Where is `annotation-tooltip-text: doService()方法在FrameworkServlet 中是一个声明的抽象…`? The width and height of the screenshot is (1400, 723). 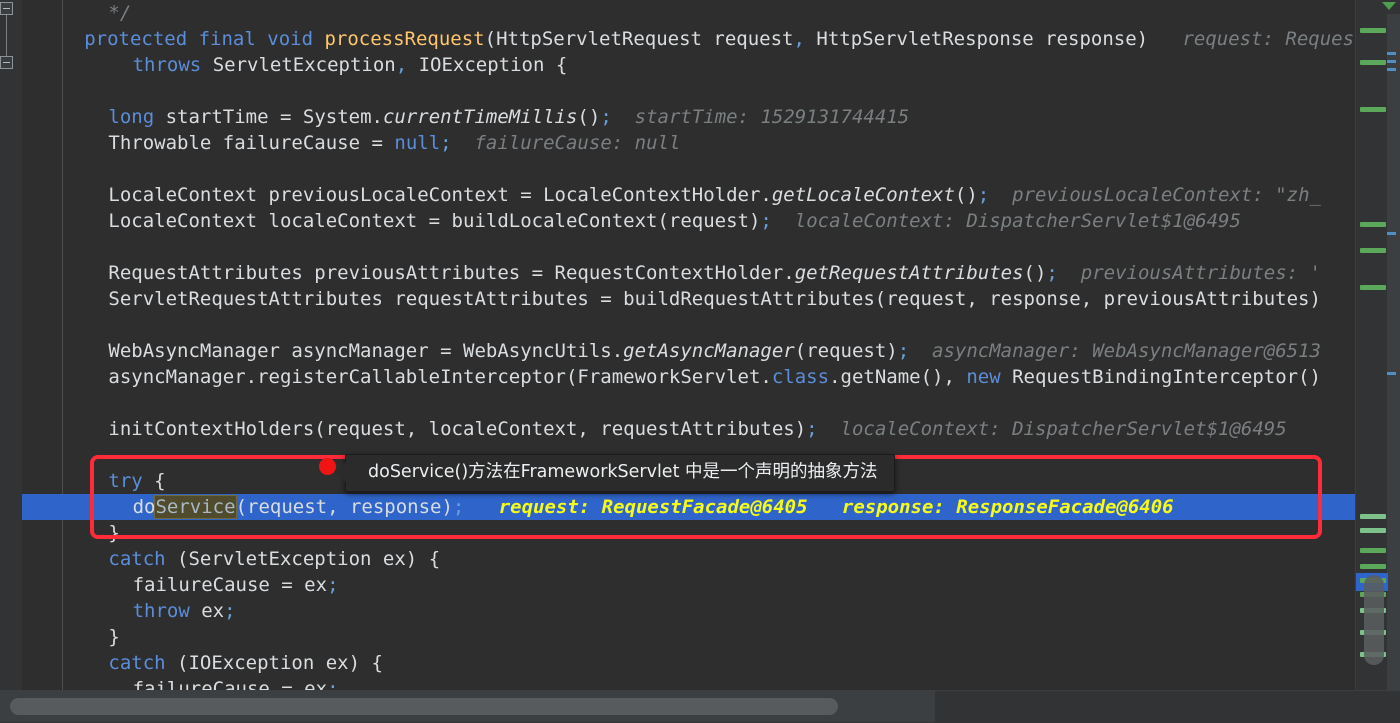 annotation-tooltip-text: doService()方法在FrameworkServlet 中是一个声明的抽象… is located at coordinates (623, 472).